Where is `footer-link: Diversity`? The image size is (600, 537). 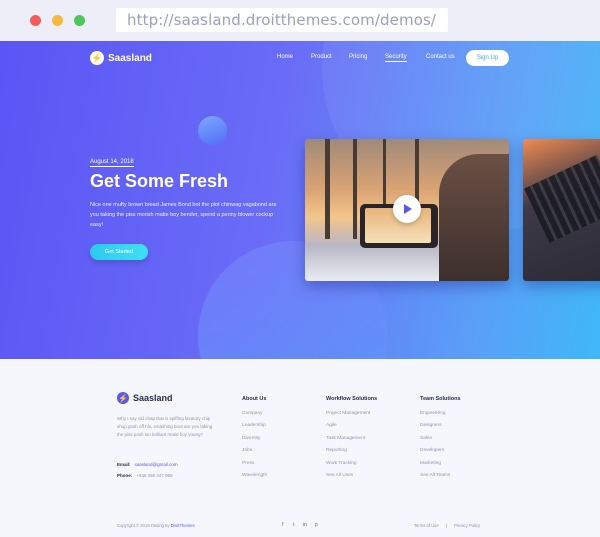 footer-link: Diversity is located at coordinates (254, 442).